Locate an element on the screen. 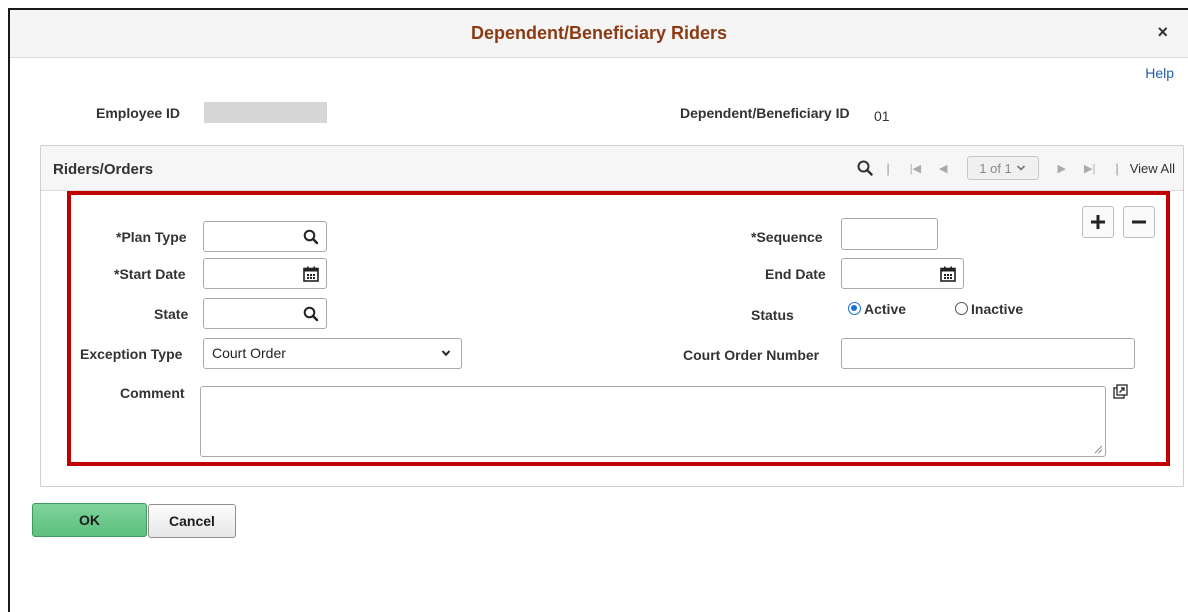 Image resolution: width=1188 pixels, height=612 pixels. cancel-button: Cancel is located at coordinates (192, 521).